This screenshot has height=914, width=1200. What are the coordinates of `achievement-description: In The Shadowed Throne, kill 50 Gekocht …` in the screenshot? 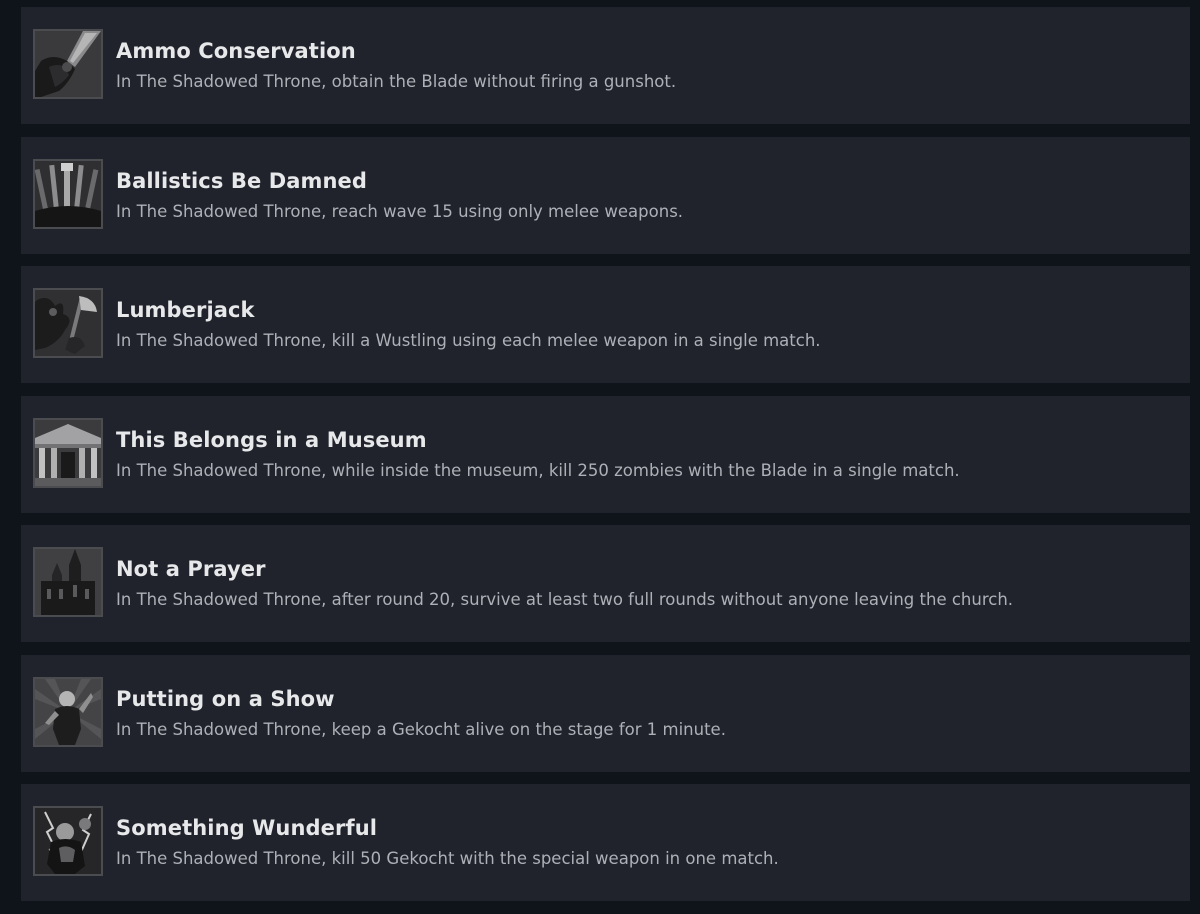 It's located at (447, 858).